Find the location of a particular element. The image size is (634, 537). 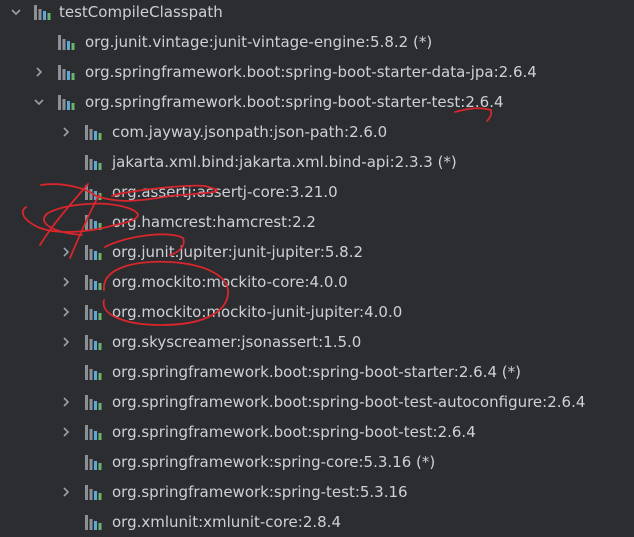

tree-node-org-skyscreamer-jsonassert-1-5-0: org.skyscreamer:jsonassert:1.5.0 is located at coordinates (317, 342).